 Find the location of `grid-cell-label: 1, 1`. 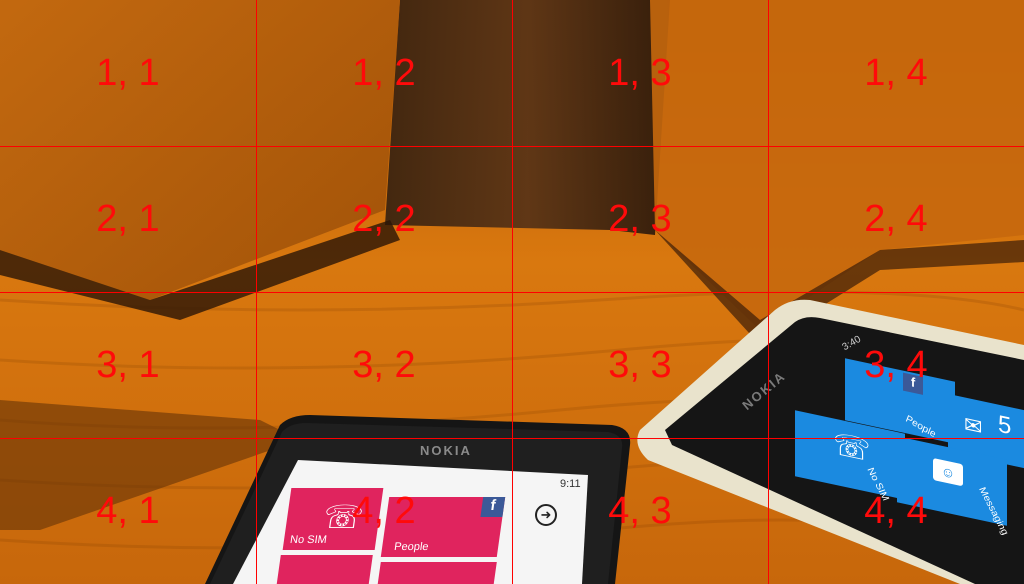

grid-cell-label: 1, 1 is located at coordinates (128, 73).